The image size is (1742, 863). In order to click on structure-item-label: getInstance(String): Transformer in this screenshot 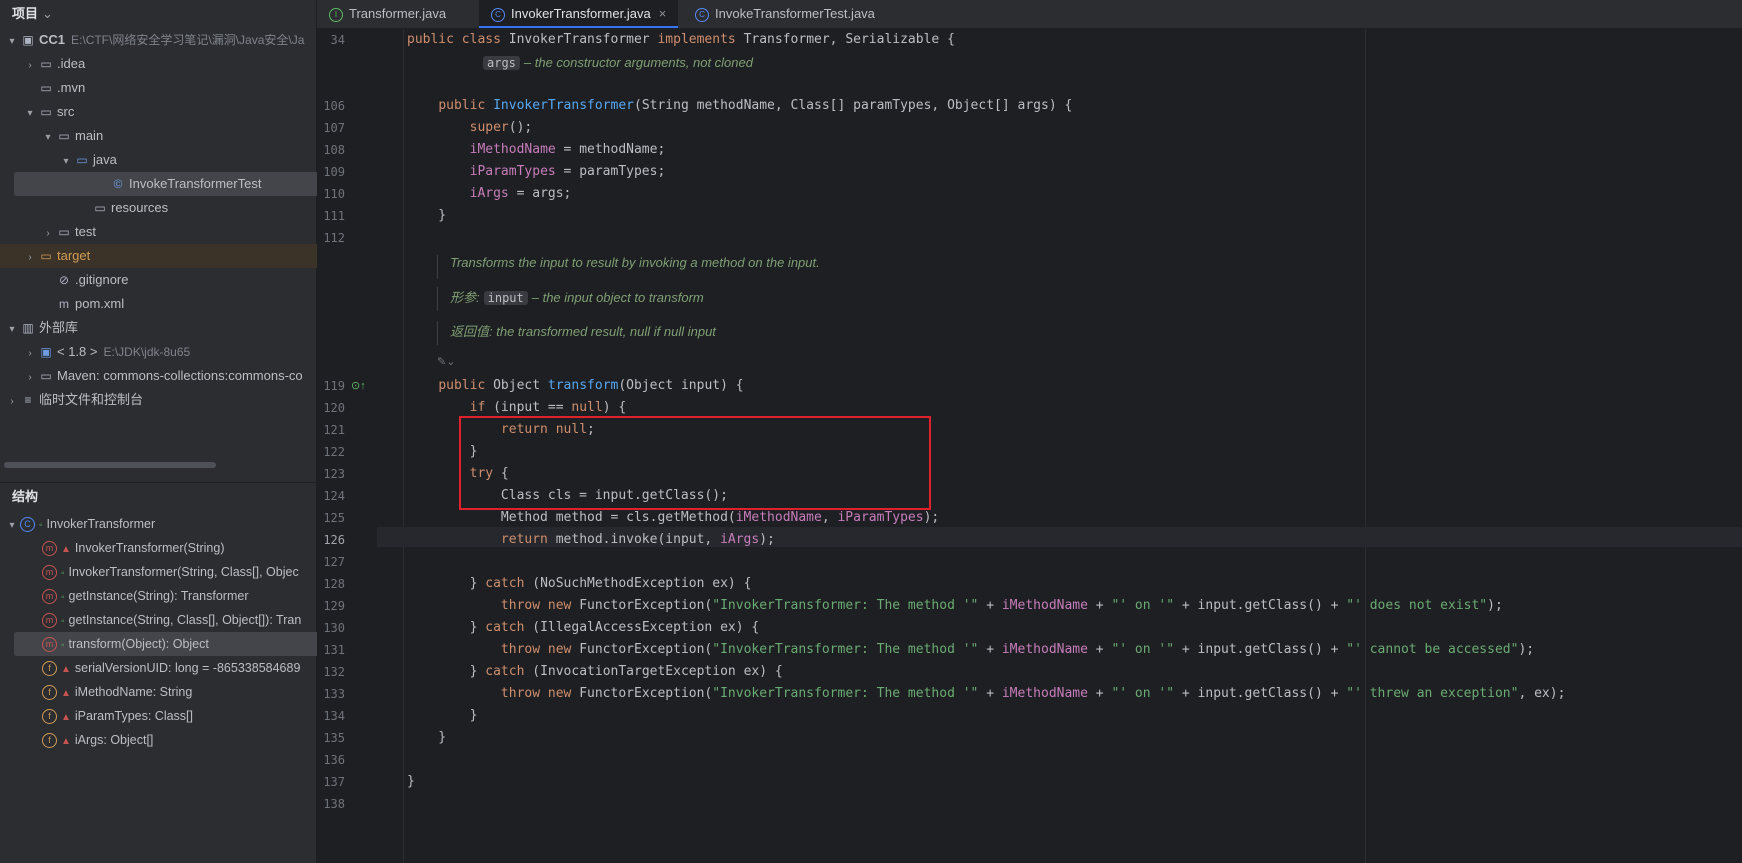, I will do `click(158, 596)`.